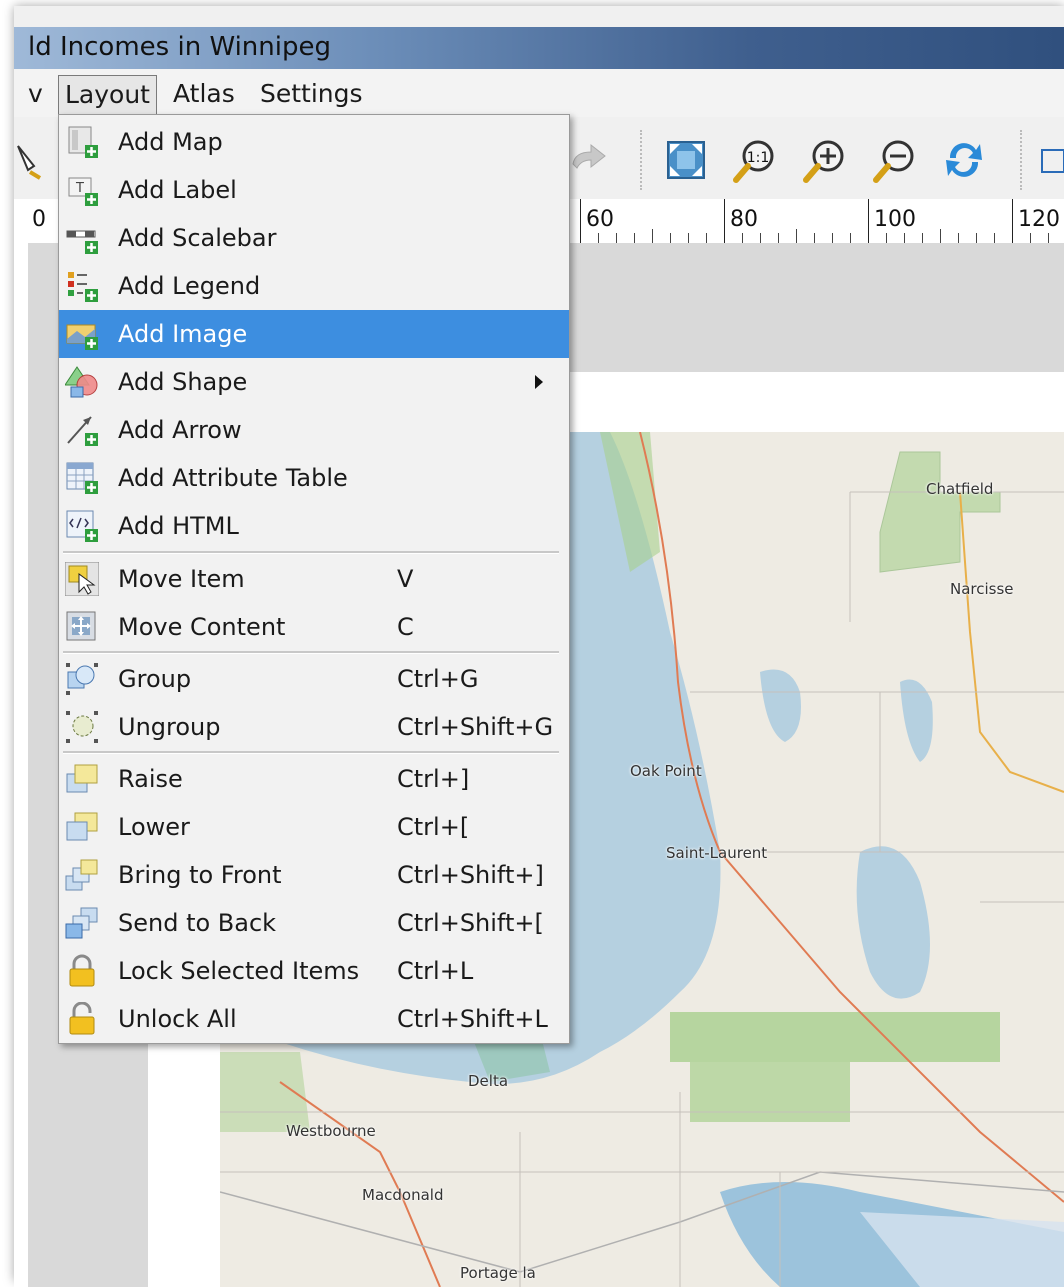 The image size is (1064, 1287). Describe the element at coordinates (472, 1019) in the screenshot. I see `menu-item-shortcut: Ctrl+Shift+L` at that location.